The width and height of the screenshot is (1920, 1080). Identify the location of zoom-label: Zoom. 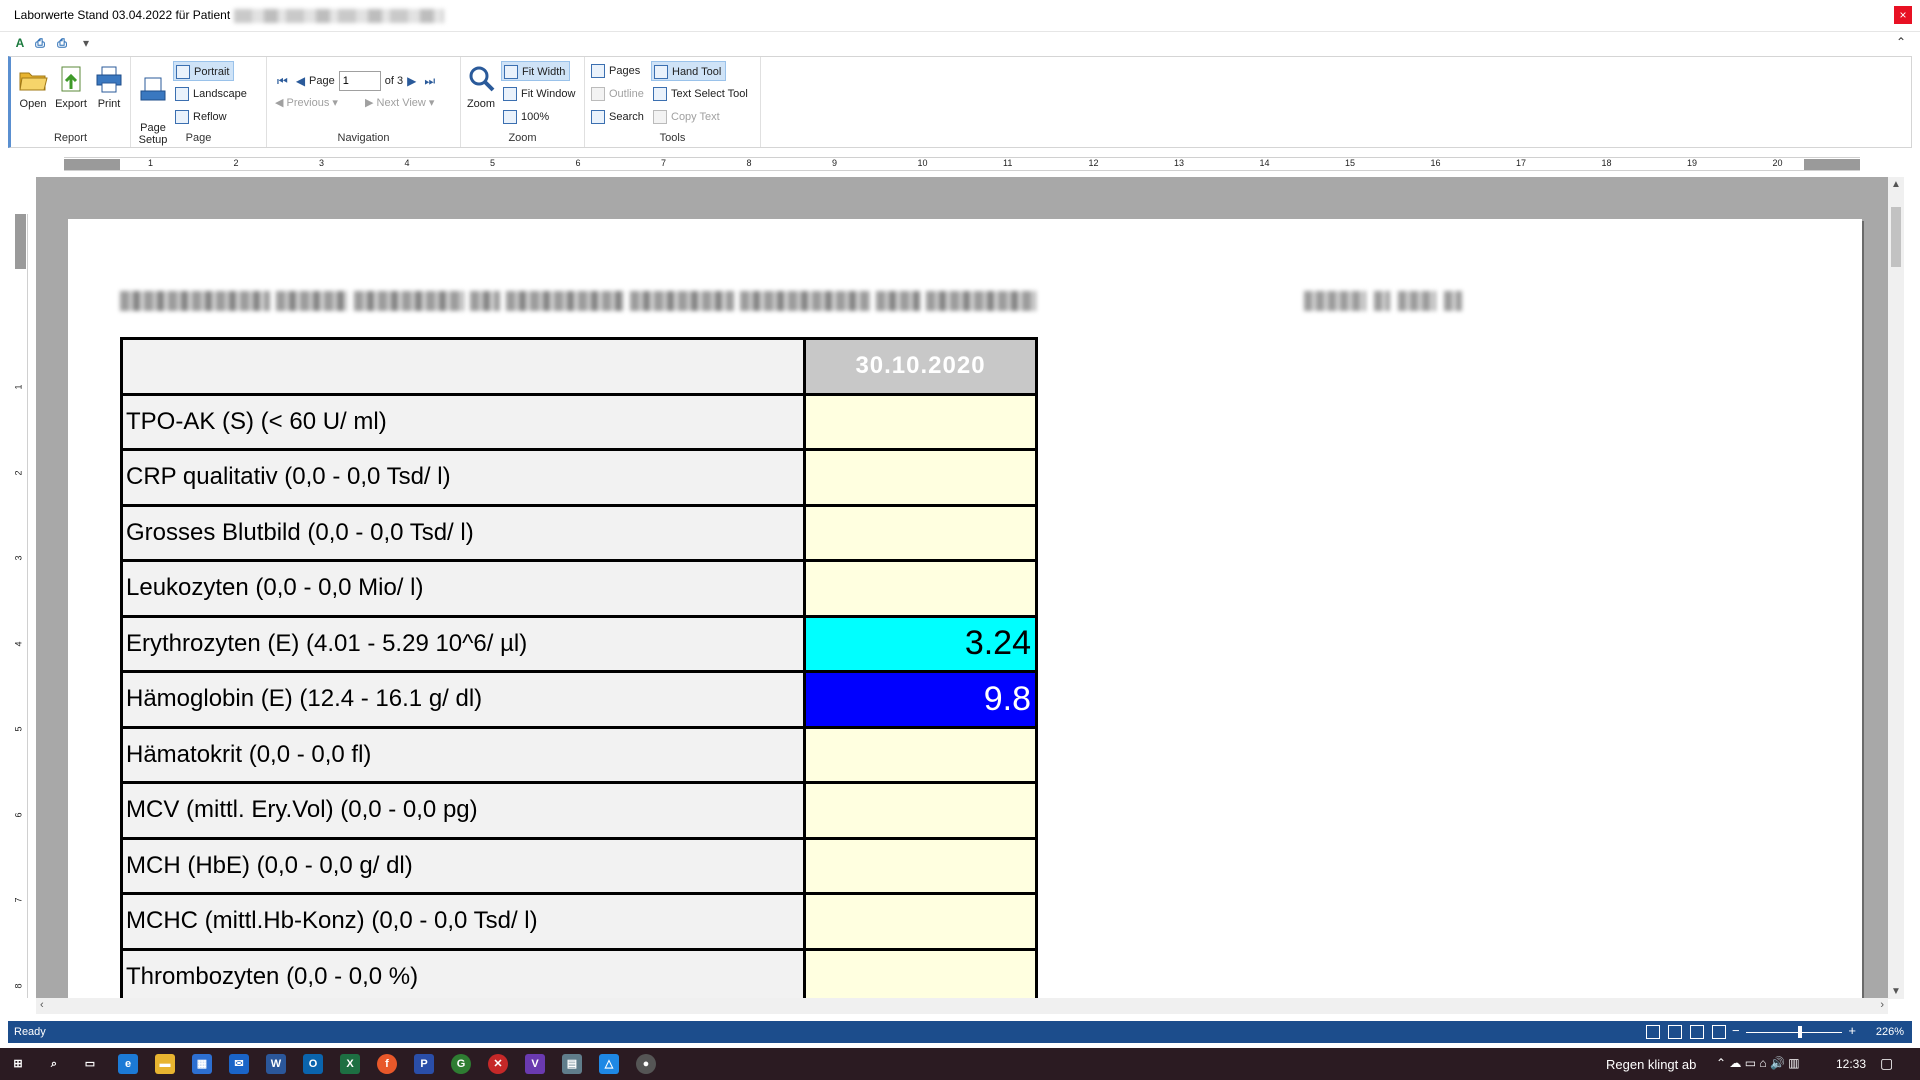
(481, 104).